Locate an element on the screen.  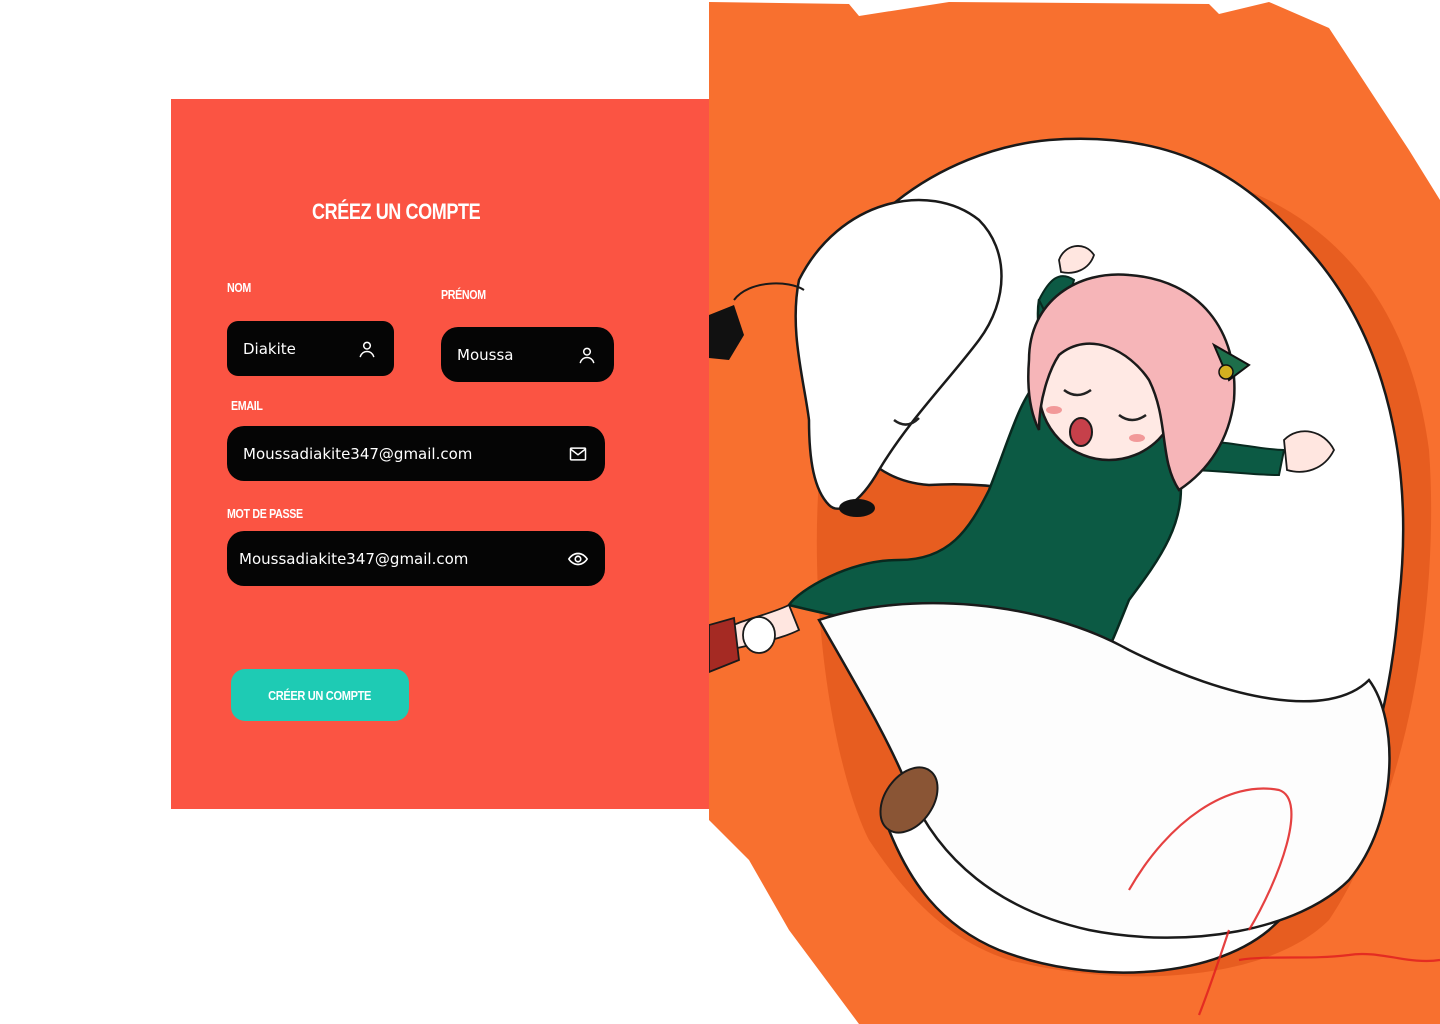
nom-input: Diakite is located at coordinates (310, 348).